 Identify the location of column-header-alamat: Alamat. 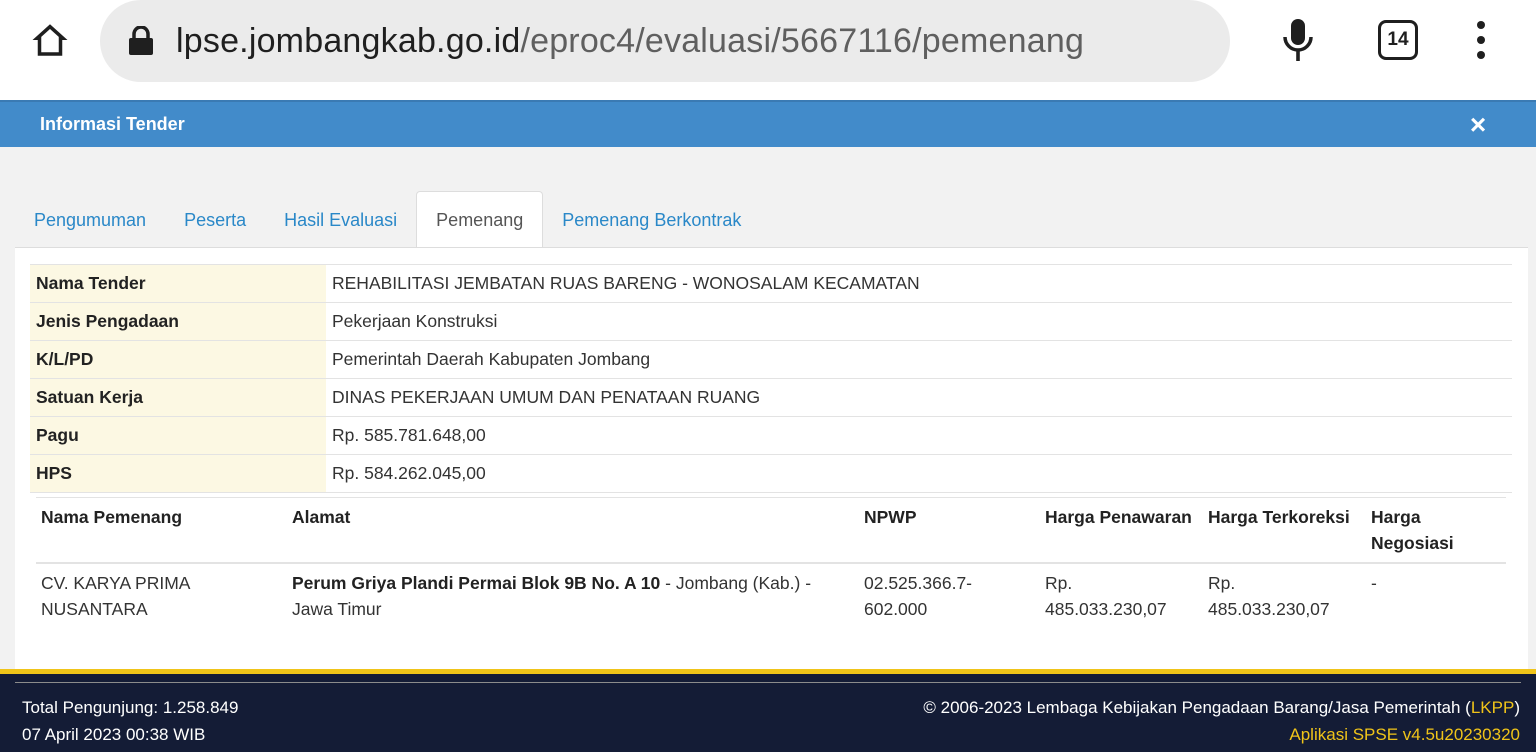
(573, 530).